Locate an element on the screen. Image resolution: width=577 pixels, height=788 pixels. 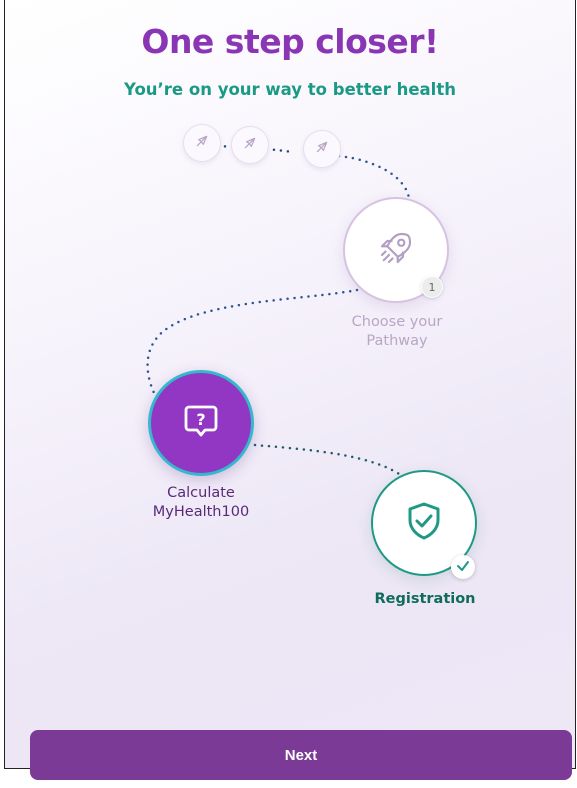
step-calculate-myhealth100: ? is located at coordinates (201, 423).